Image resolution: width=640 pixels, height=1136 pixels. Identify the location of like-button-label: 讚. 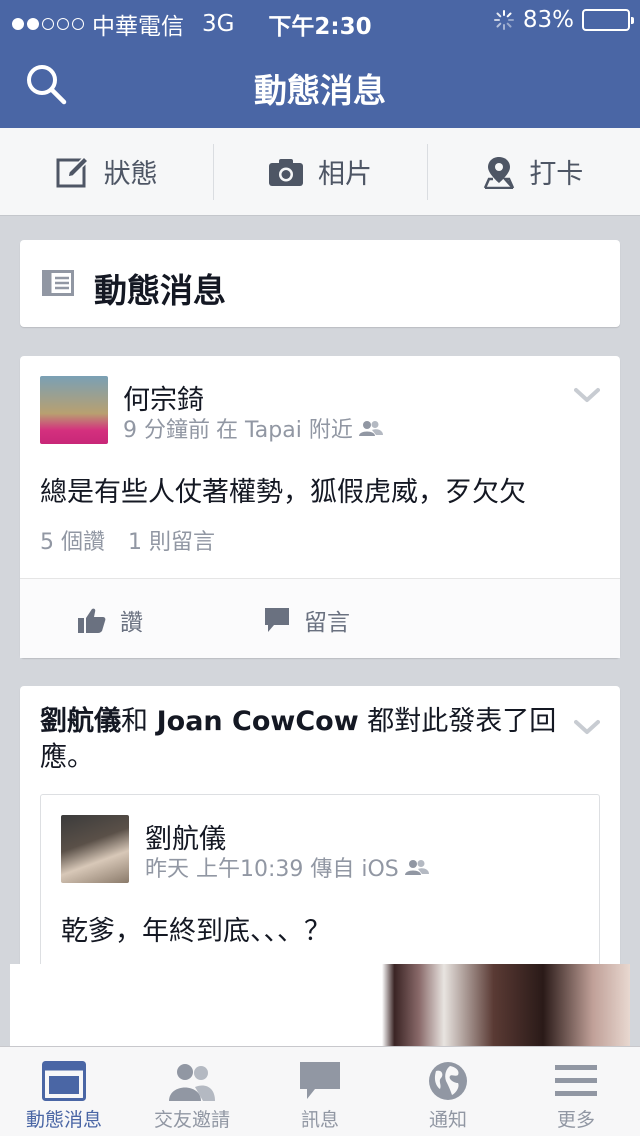
(131, 623).